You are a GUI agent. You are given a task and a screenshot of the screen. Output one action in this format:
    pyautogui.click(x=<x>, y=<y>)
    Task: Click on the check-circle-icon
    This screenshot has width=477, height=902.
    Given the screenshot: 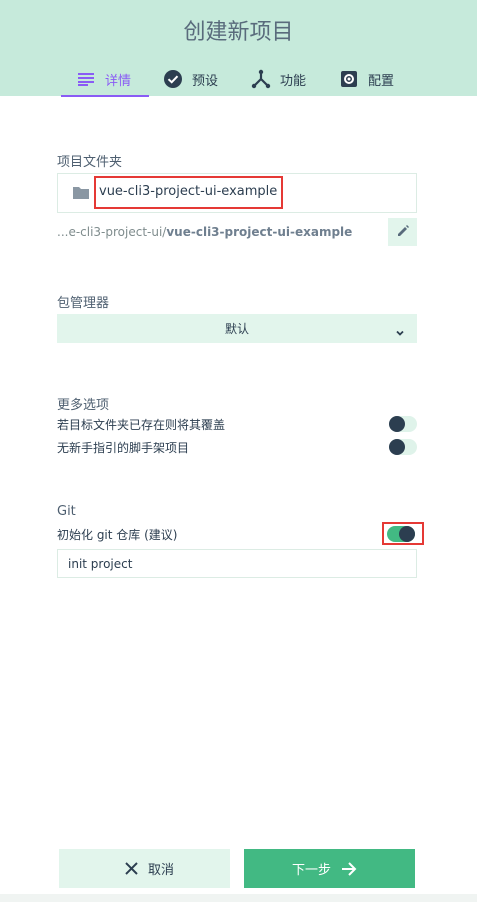 What is the action you would take?
    pyautogui.click(x=173, y=79)
    